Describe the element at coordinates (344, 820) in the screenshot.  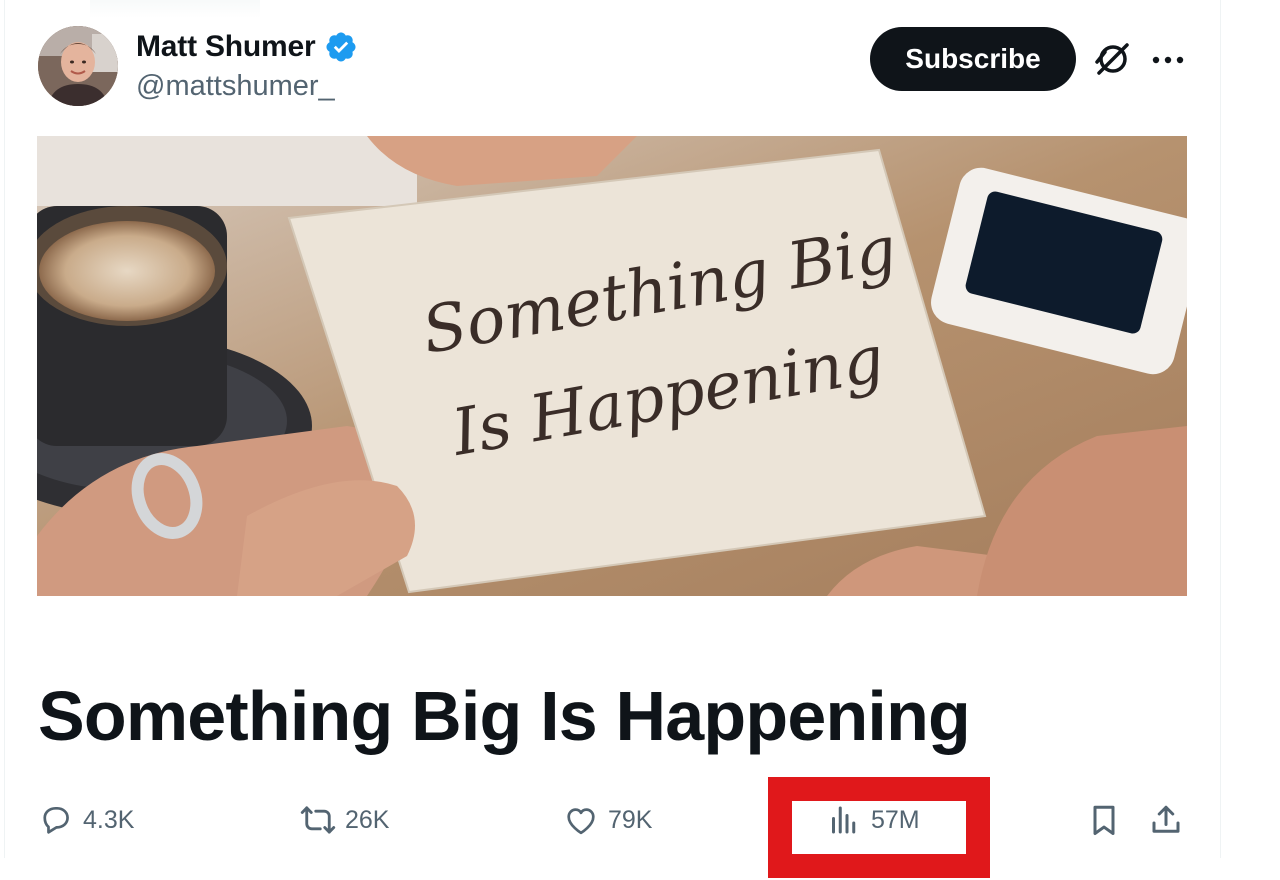
I see `repost-button: 26K` at that location.